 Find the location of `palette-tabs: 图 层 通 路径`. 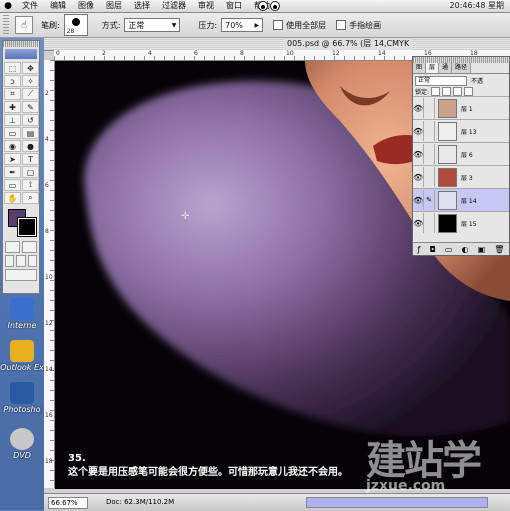

palette-tabs: 图 层 通 路径 is located at coordinates (461, 68).